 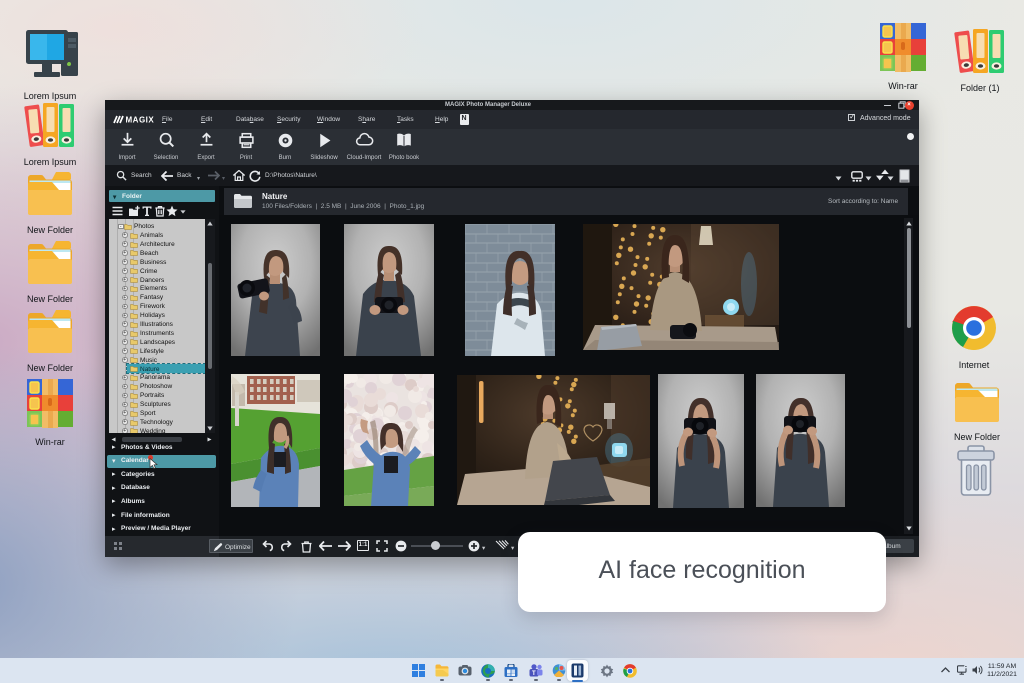 What do you see at coordinates (140, 120) in the screenshot?
I see `svg-text: MAGIX` at bounding box center [140, 120].